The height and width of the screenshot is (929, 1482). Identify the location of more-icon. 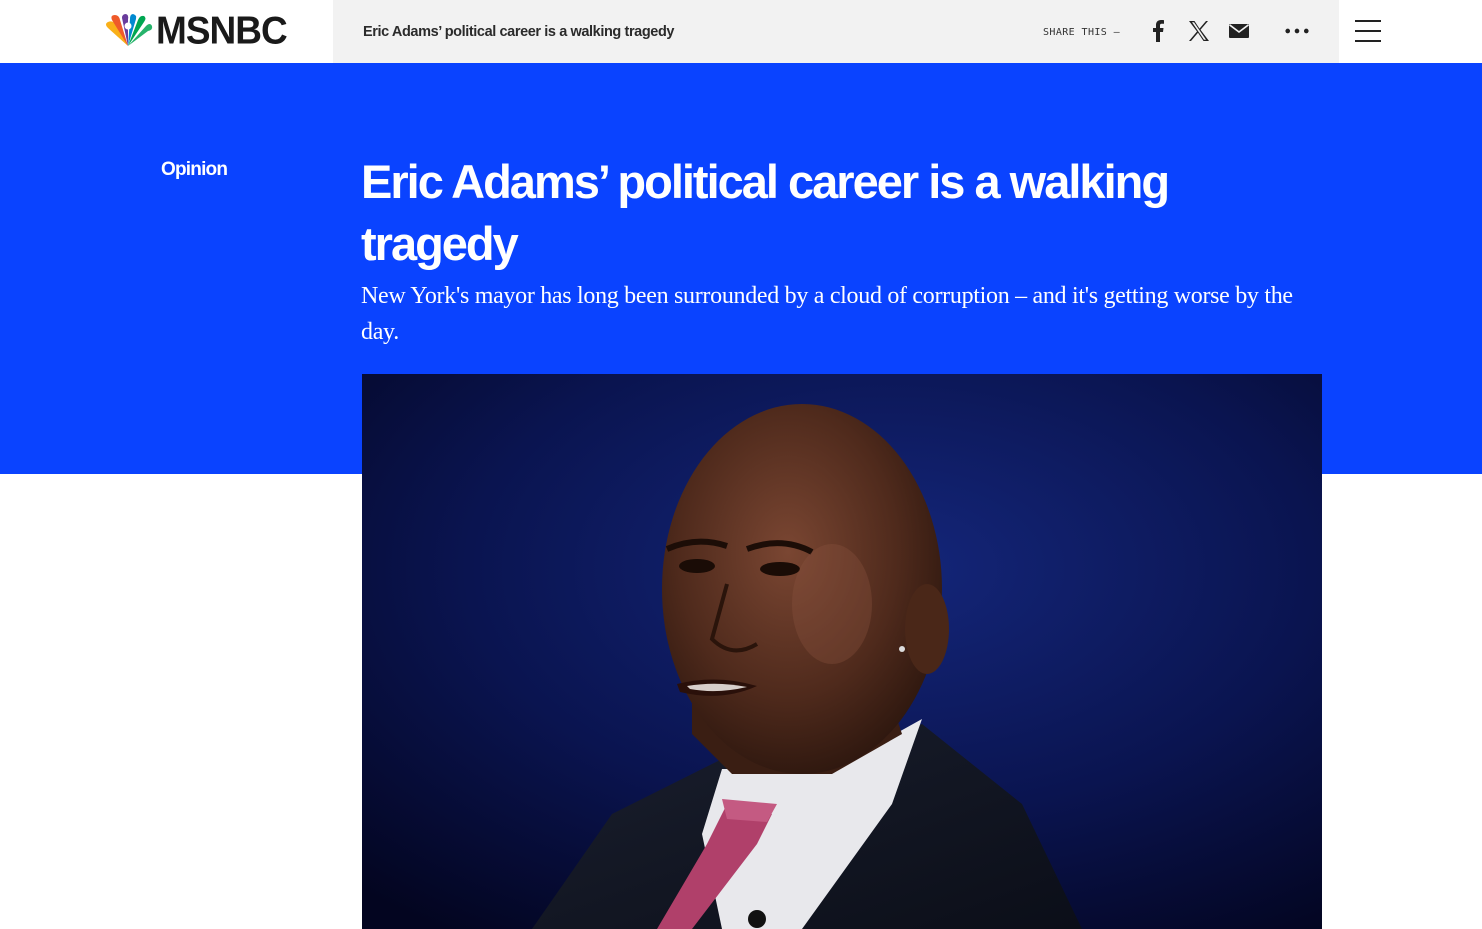
(1297, 31).